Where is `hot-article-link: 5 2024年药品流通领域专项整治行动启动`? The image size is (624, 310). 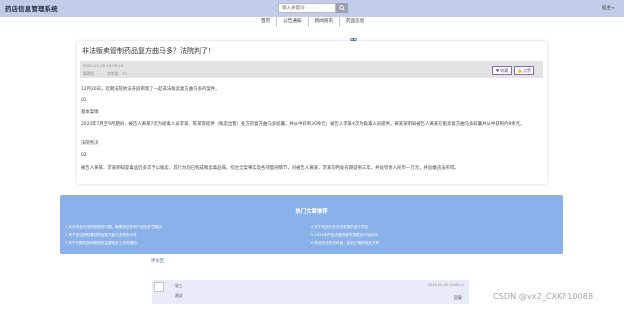
hot-article-link: 5 2024年药品流通领域专项整治行动启动 is located at coordinates (344, 235).